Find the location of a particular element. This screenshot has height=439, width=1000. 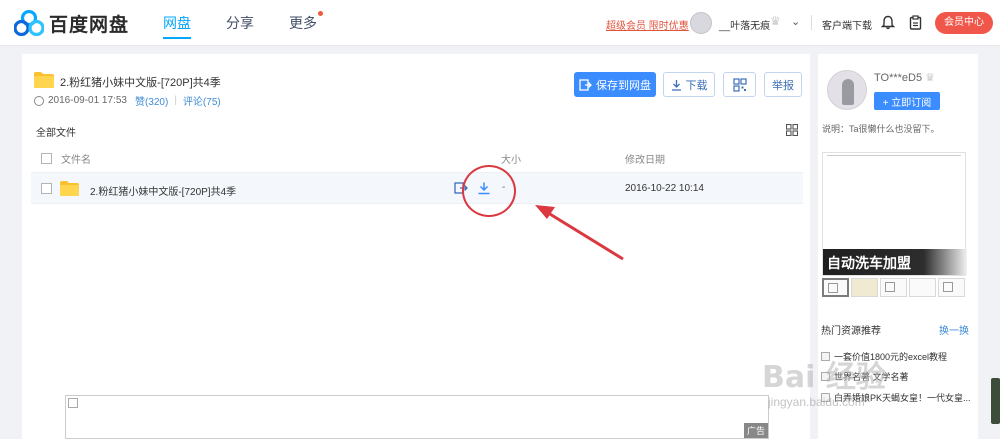

bell-icon is located at coordinates (888, 22).